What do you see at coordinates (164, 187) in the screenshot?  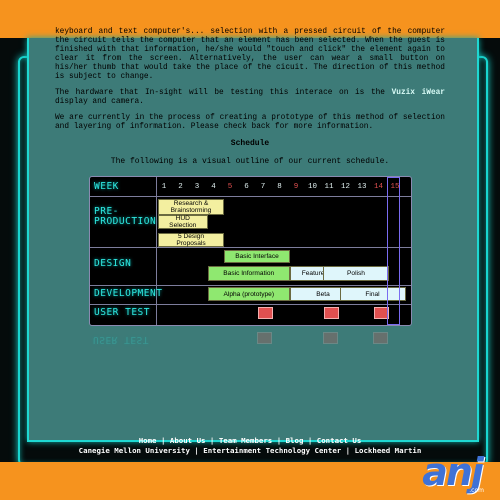 I see `week-number: 1` at bounding box center [164, 187].